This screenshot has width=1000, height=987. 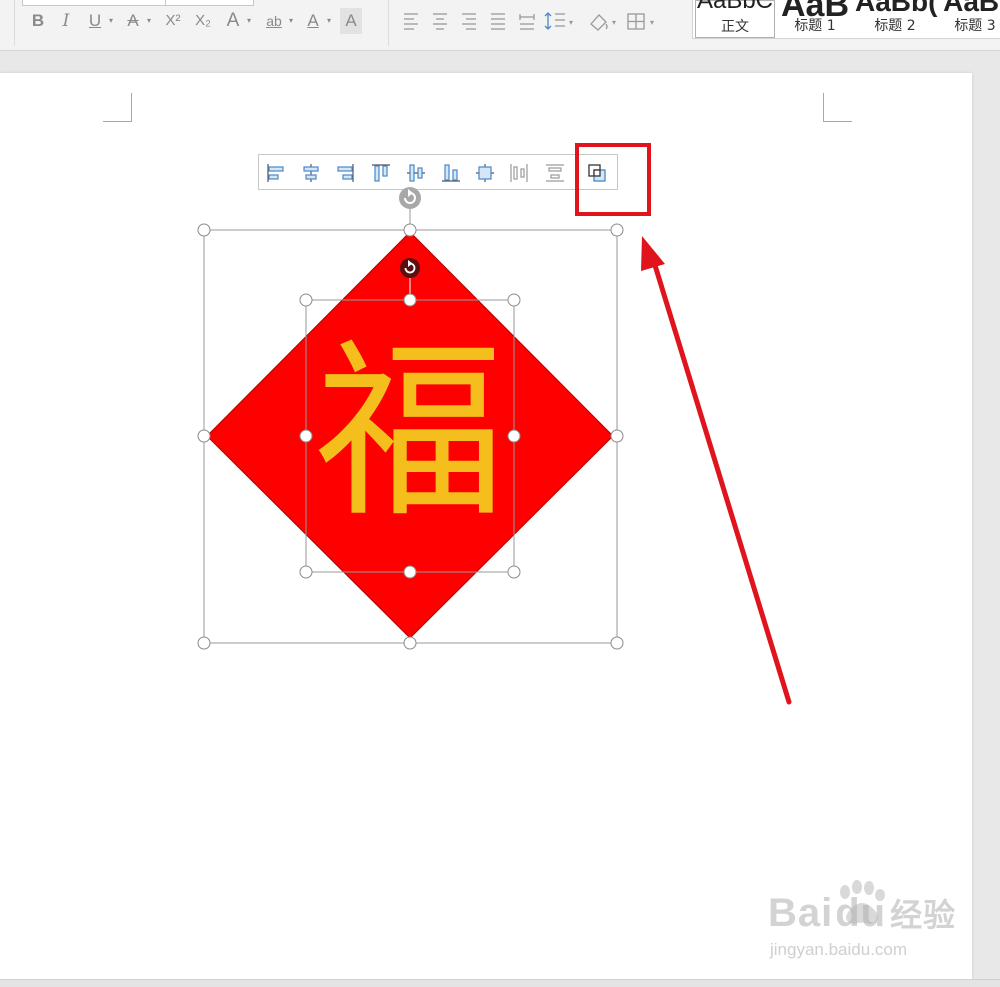 What do you see at coordinates (839, 949) in the screenshot?
I see `watermark-url: jingyan.baidu.com` at bounding box center [839, 949].